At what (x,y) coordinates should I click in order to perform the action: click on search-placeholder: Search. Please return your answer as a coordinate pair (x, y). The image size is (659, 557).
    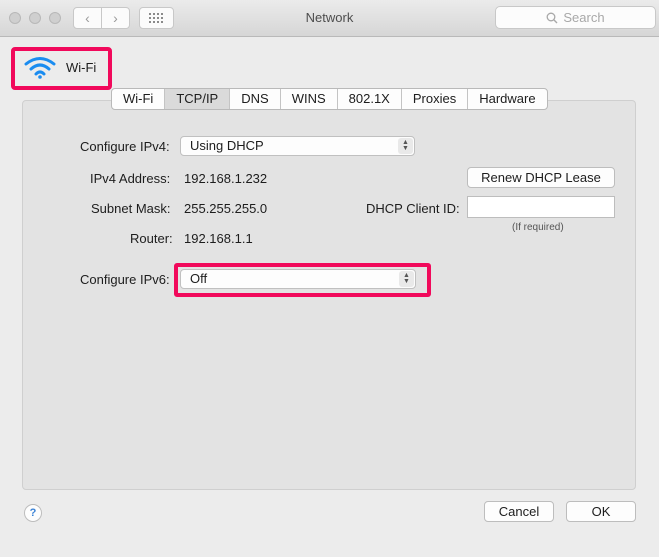
    Looking at the image, I should click on (584, 17).